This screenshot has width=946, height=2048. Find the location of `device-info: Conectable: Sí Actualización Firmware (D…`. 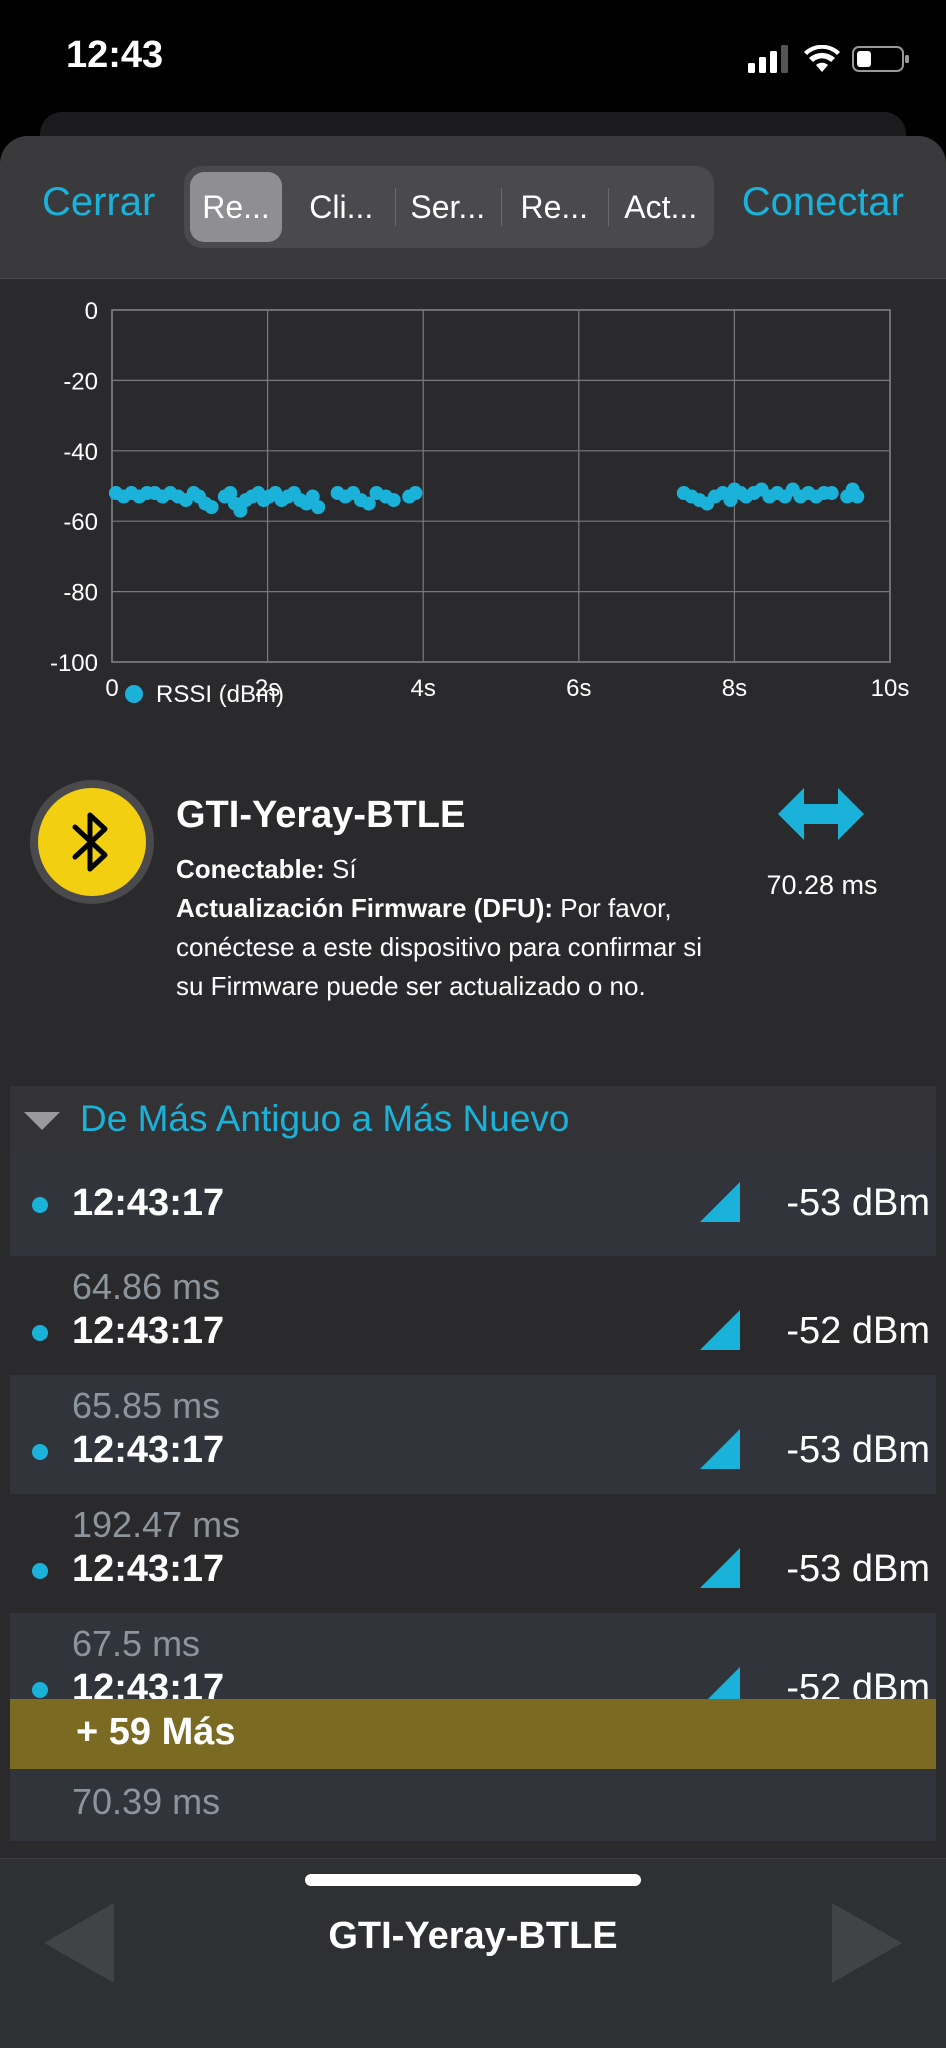

device-info: Conectable: Sí Actualización Firmware (D… is located at coordinates (456, 928).